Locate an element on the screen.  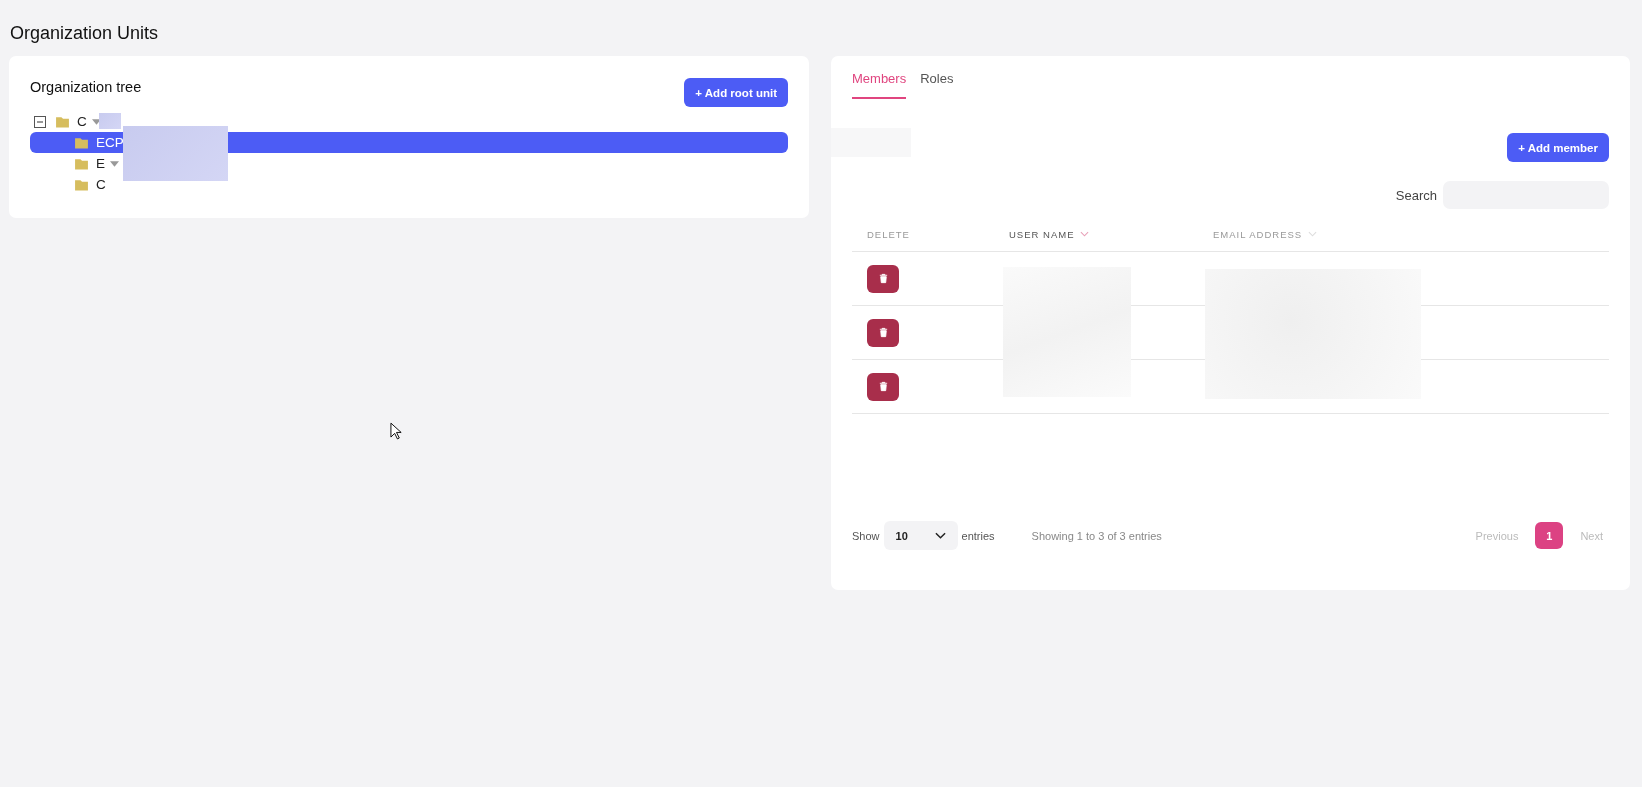
tab: Roles is located at coordinates (937, 85).